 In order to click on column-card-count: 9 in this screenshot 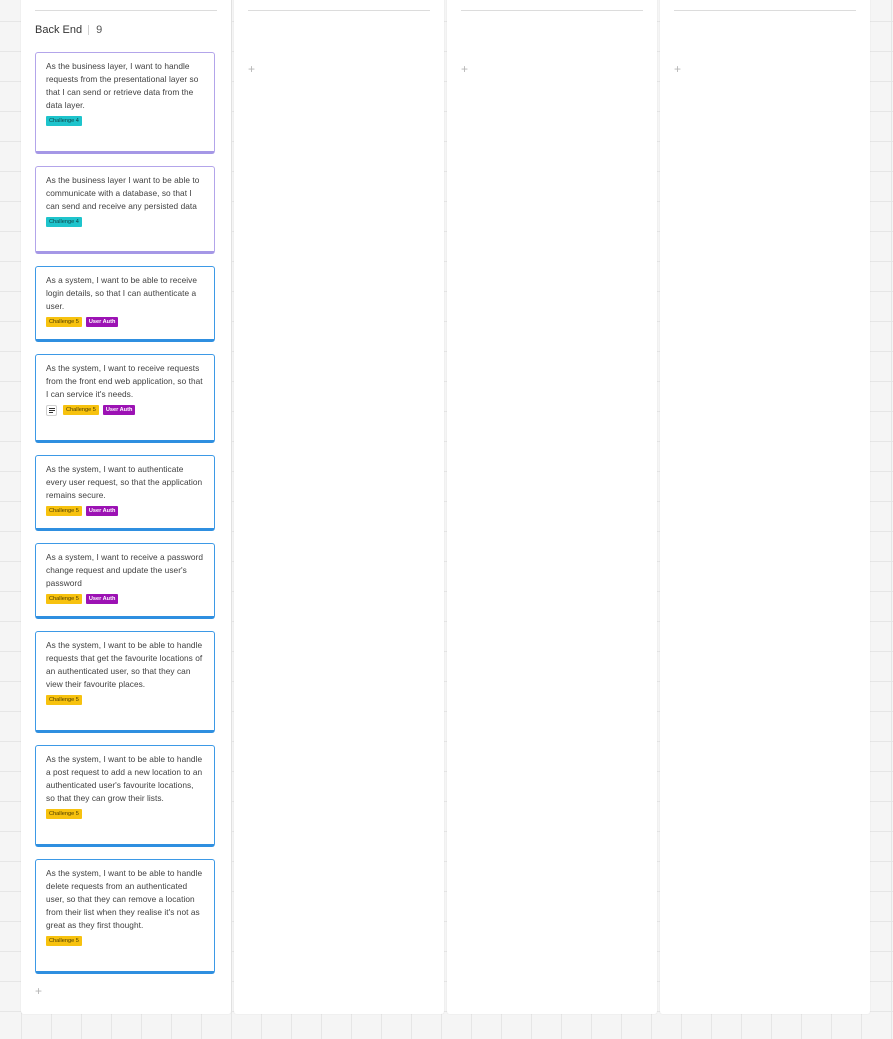, I will do `click(99, 30)`.